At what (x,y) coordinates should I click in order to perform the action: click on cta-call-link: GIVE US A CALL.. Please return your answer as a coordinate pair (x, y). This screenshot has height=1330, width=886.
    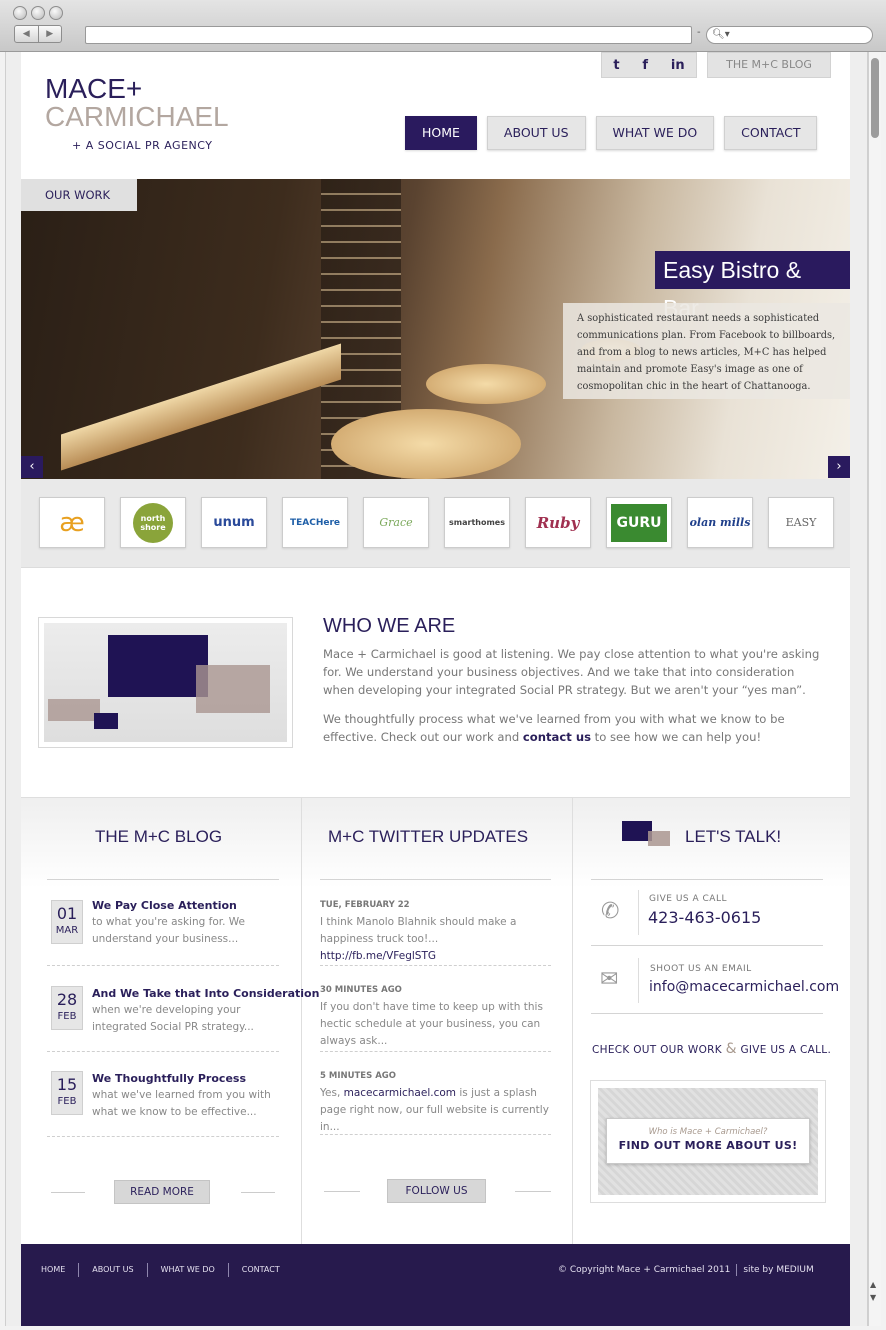
    Looking at the image, I should click on (785, 1050).